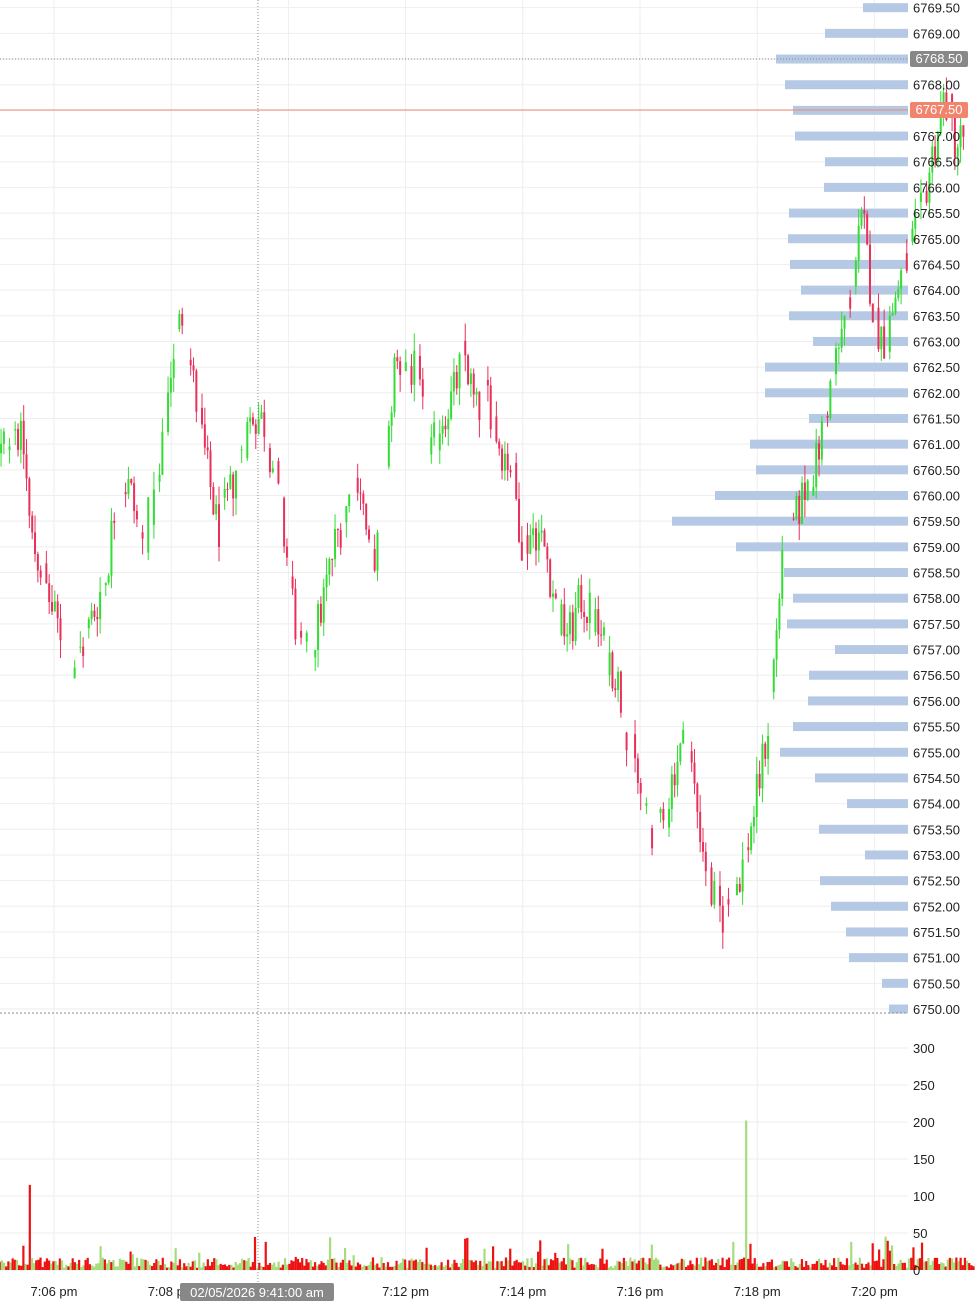 The image size is (978, 1314). I want to click on price-tick-label: 6768.00, so click(936, 85).